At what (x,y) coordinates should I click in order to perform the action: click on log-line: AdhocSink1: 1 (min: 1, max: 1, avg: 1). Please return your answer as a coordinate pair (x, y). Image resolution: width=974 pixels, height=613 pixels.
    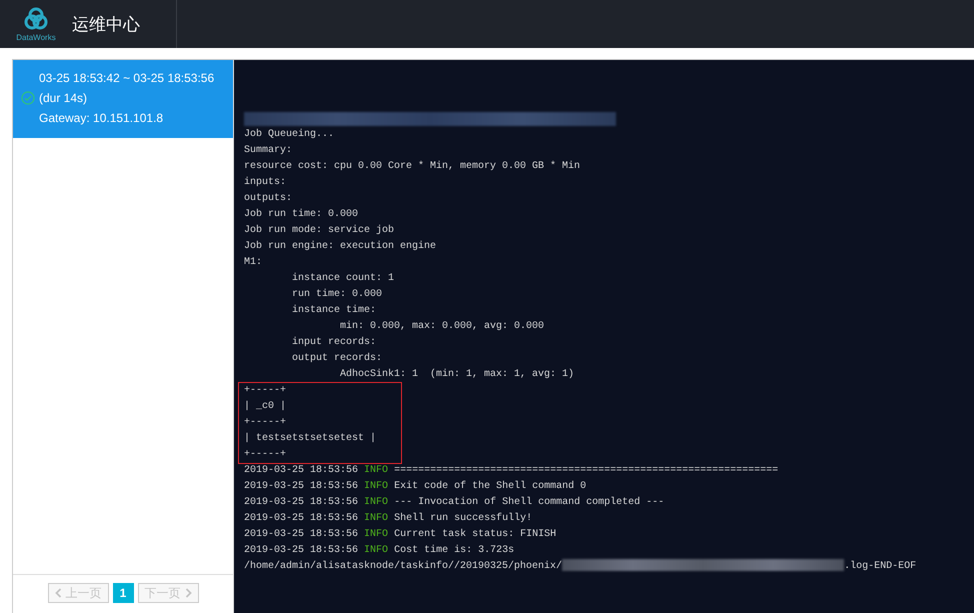
    Looking at the image, I should click on (457, 375).